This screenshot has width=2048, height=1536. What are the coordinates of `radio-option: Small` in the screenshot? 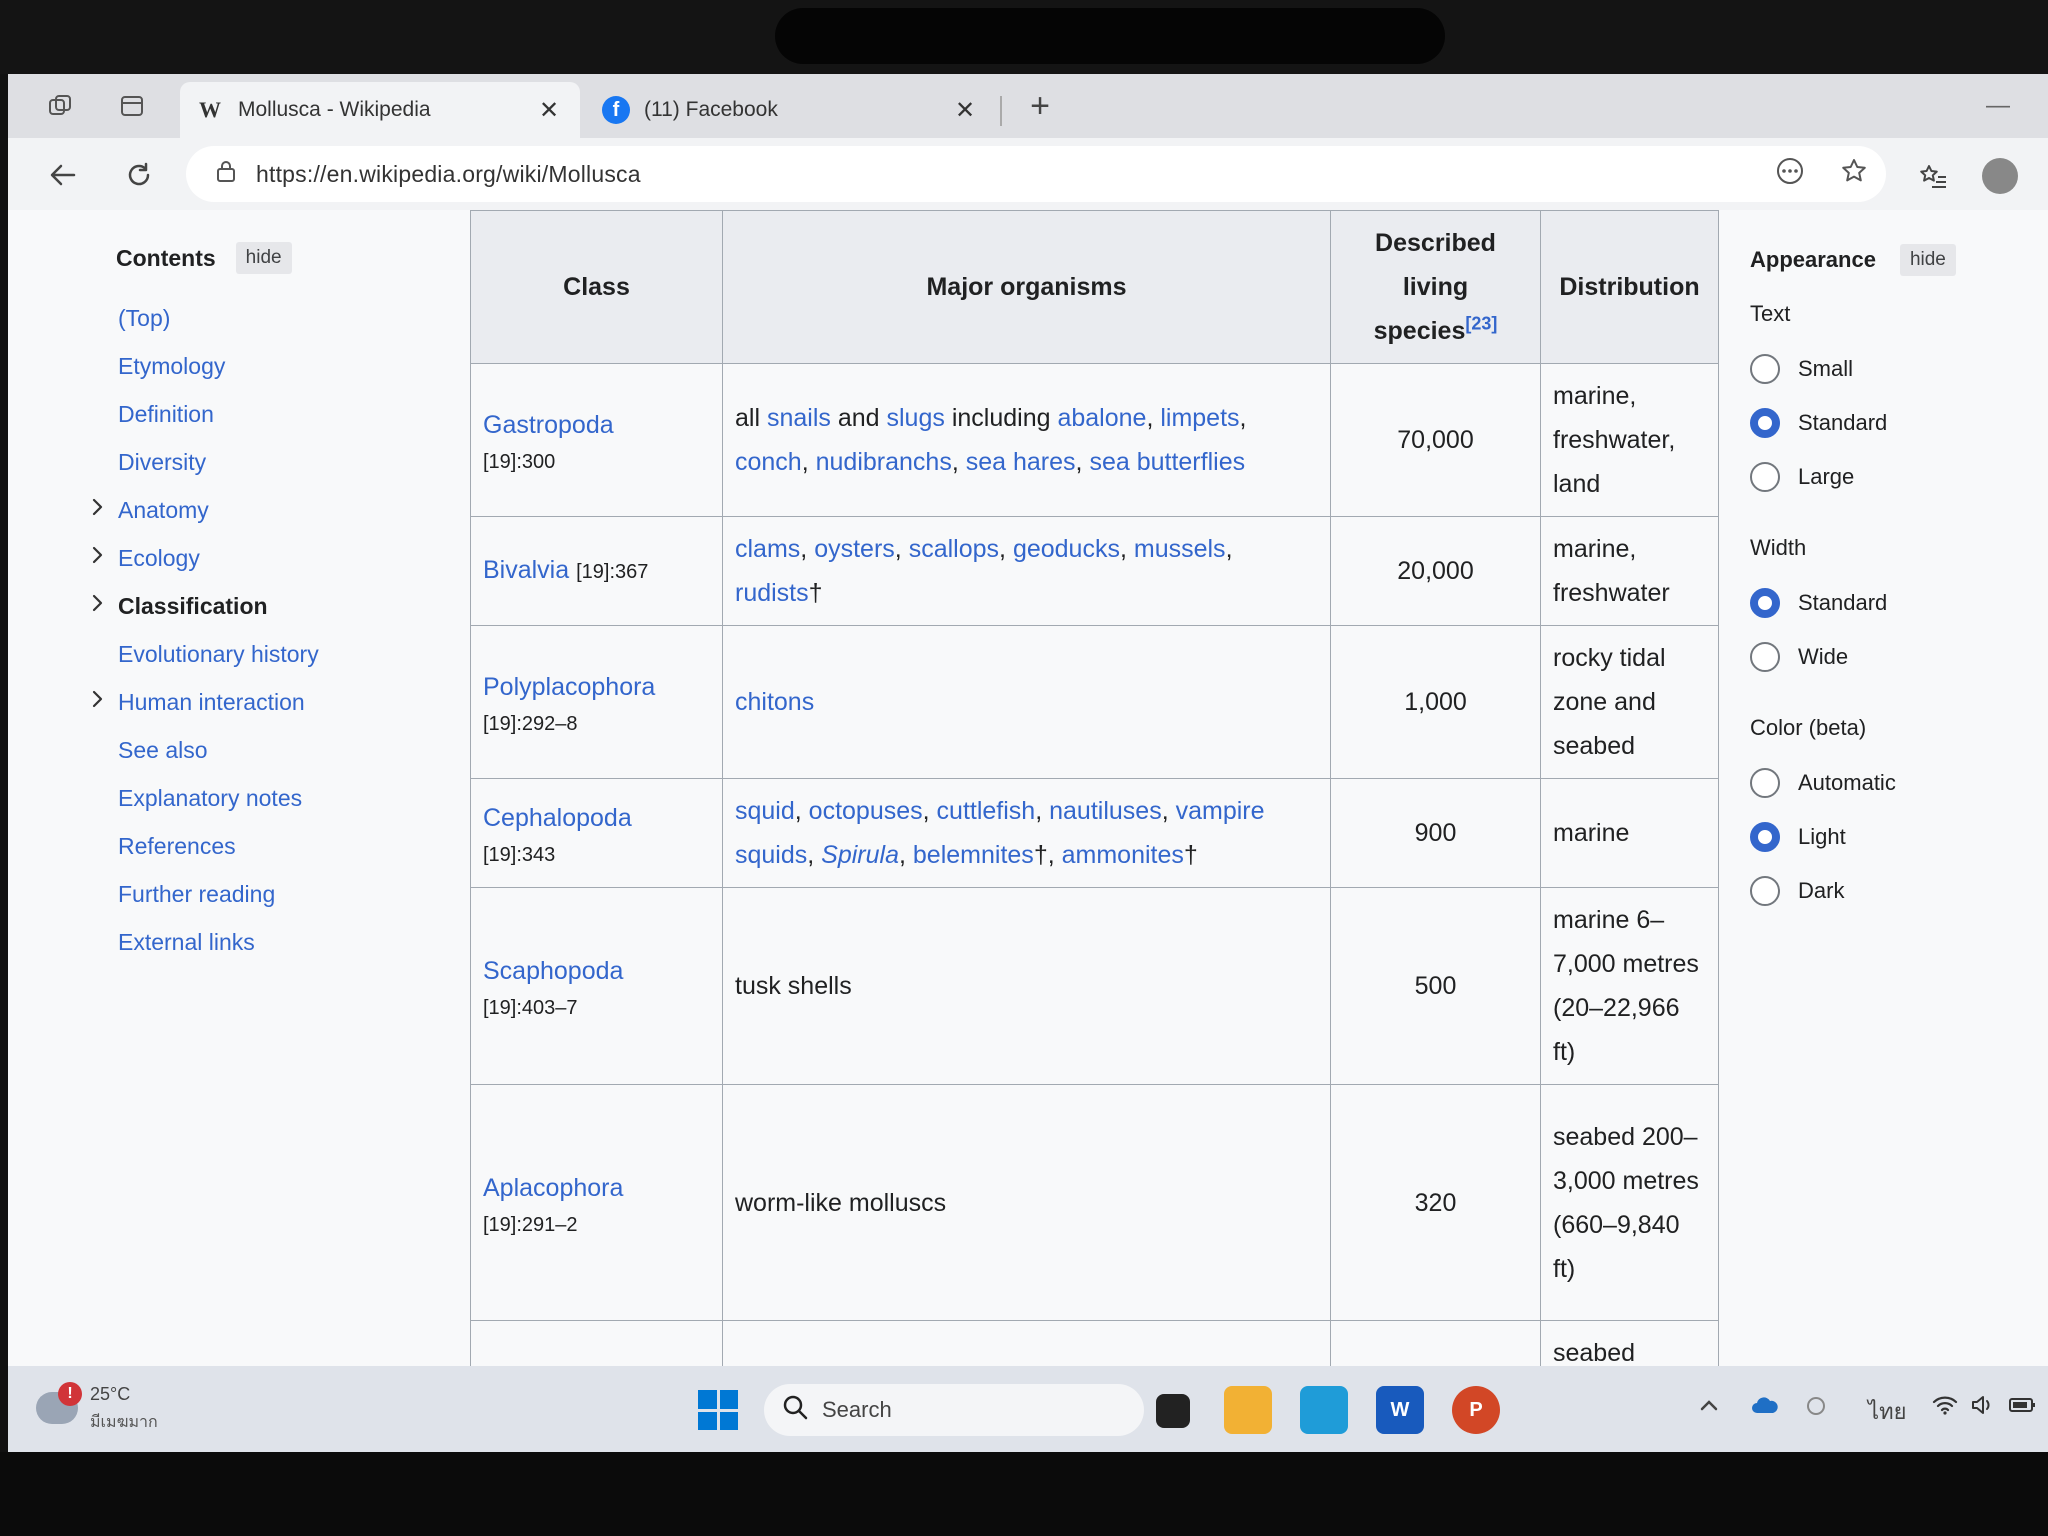 It's located at (1890, 369).